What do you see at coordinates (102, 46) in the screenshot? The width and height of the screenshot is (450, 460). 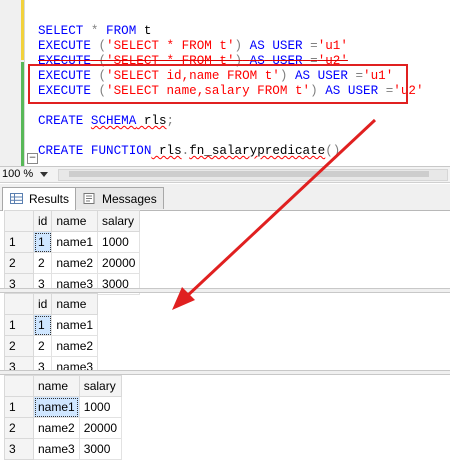 I see `code-token: (` at bounding box center [102, 46].